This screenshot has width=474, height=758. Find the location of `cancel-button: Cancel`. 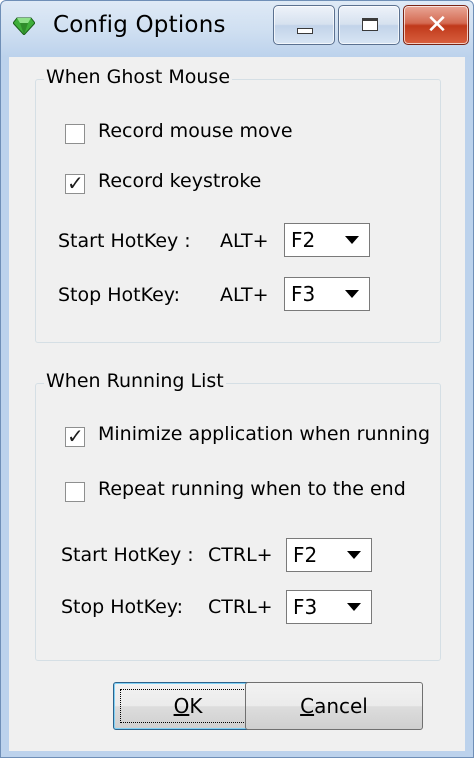

cancel-button: Cancel is located at coordinates (334, 706).